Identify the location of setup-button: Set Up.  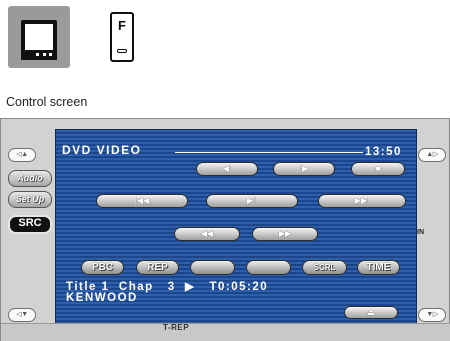
(30, 199).